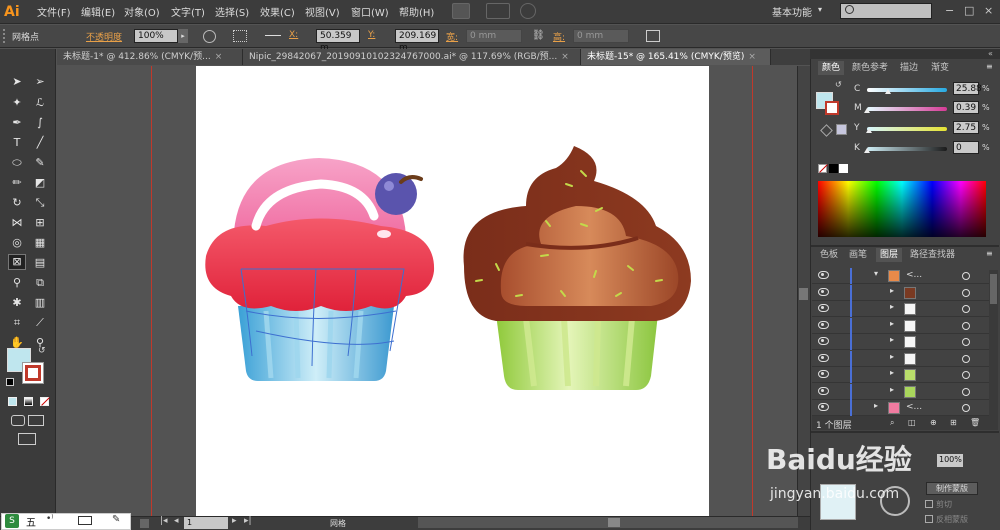 Image resolution: width=1000 pixels, height=530 pixels. I want to click on menu-file: 文件(F), so click(54, 11).